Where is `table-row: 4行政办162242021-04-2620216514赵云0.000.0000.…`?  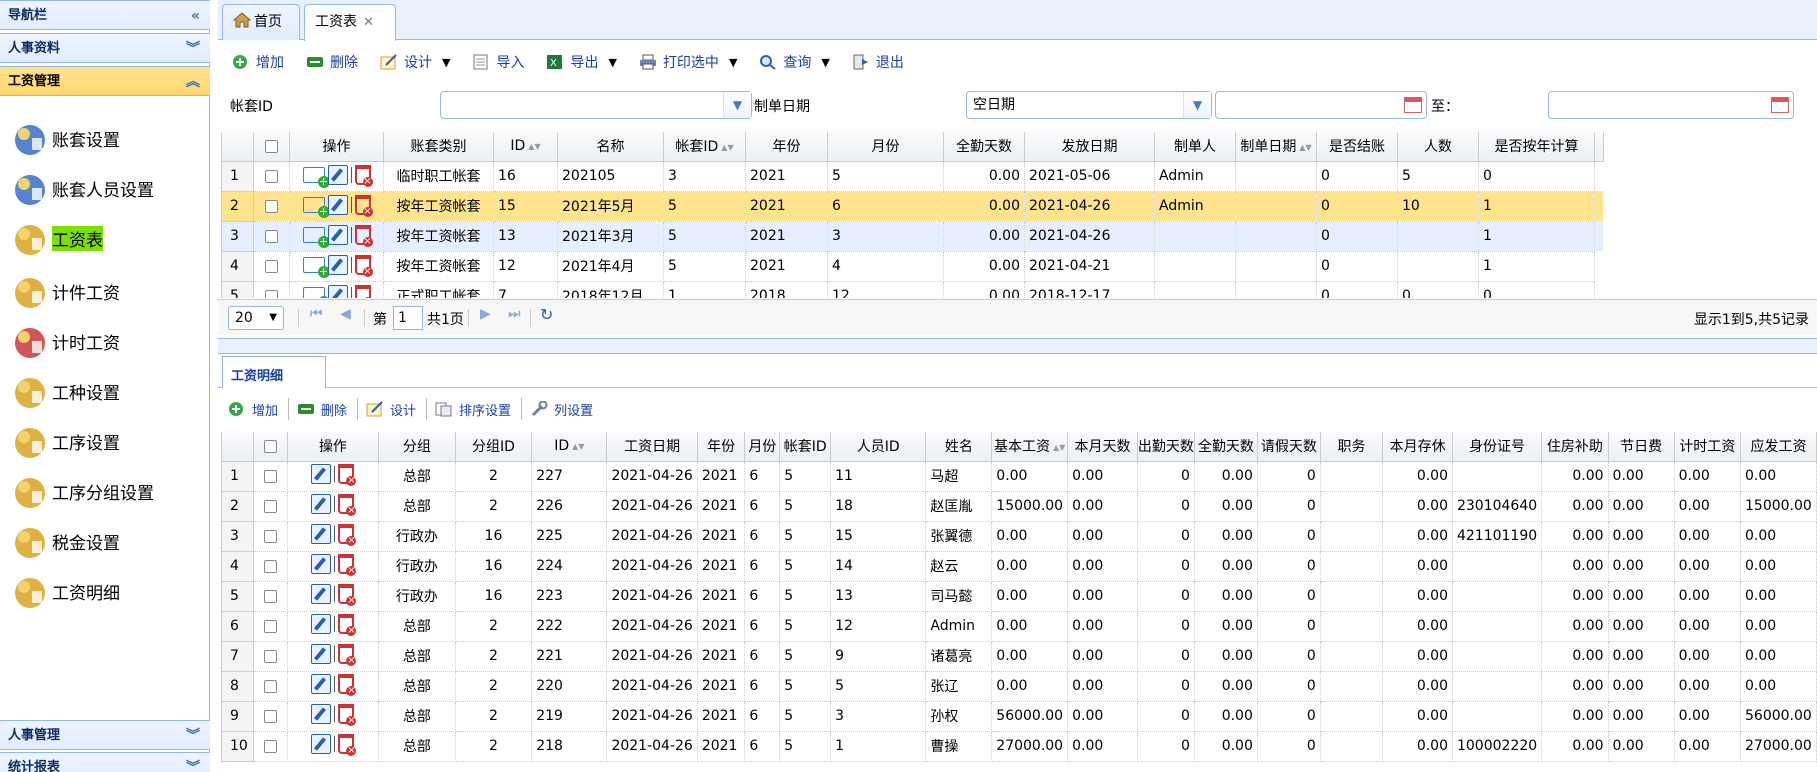 table-row: 4行政办162242021-04-2620216514赵云0.000.0000.… is located at coordinates (1019, 566).